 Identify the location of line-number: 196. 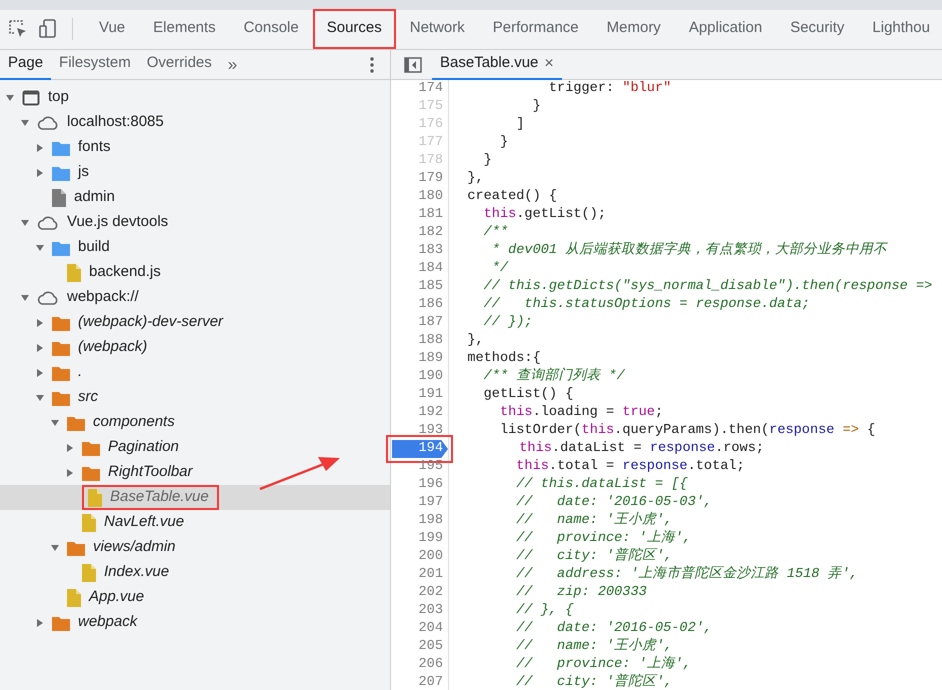
(433, 485).